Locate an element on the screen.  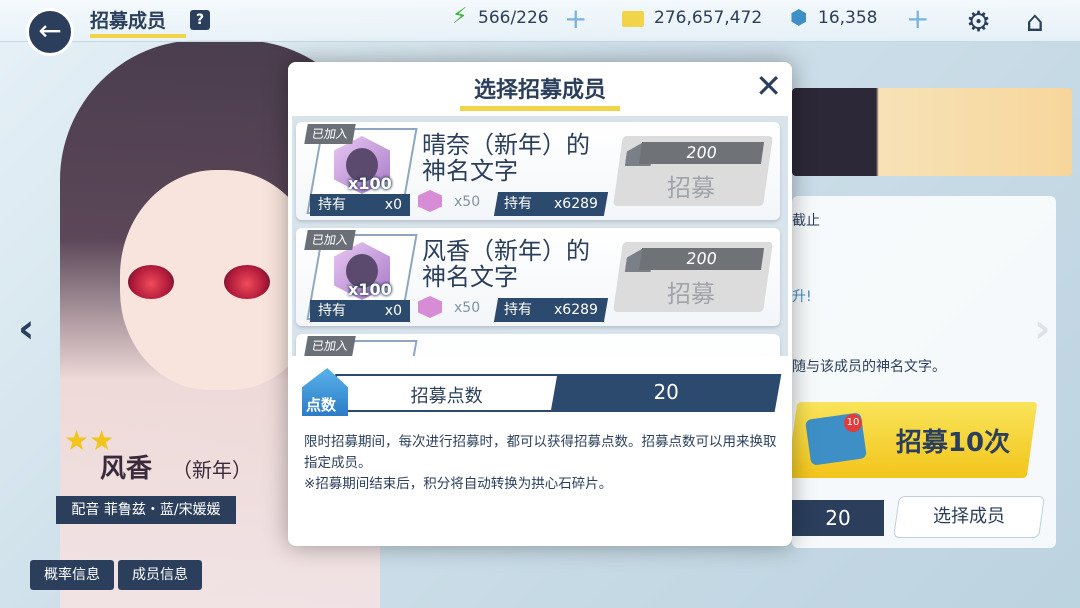
gem-icon: ⬢ is located at coordinates (799, 17).